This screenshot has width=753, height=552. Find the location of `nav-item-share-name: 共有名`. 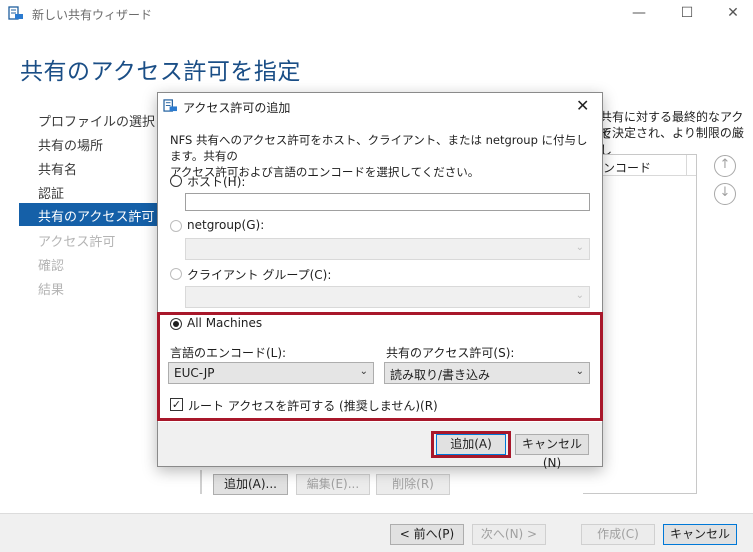

nav-item-share-name: 共有名 is located at coordinates (57, 168).